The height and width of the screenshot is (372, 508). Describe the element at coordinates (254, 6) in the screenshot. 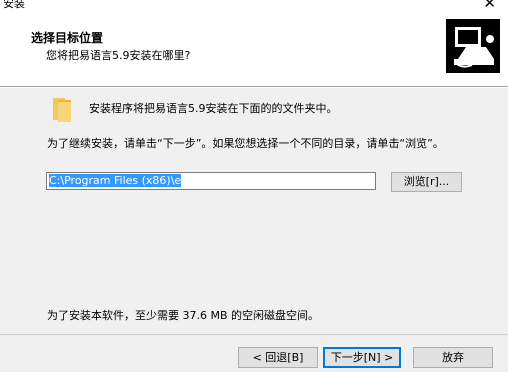

I see `title-bar: 安装 ✕` at that location.